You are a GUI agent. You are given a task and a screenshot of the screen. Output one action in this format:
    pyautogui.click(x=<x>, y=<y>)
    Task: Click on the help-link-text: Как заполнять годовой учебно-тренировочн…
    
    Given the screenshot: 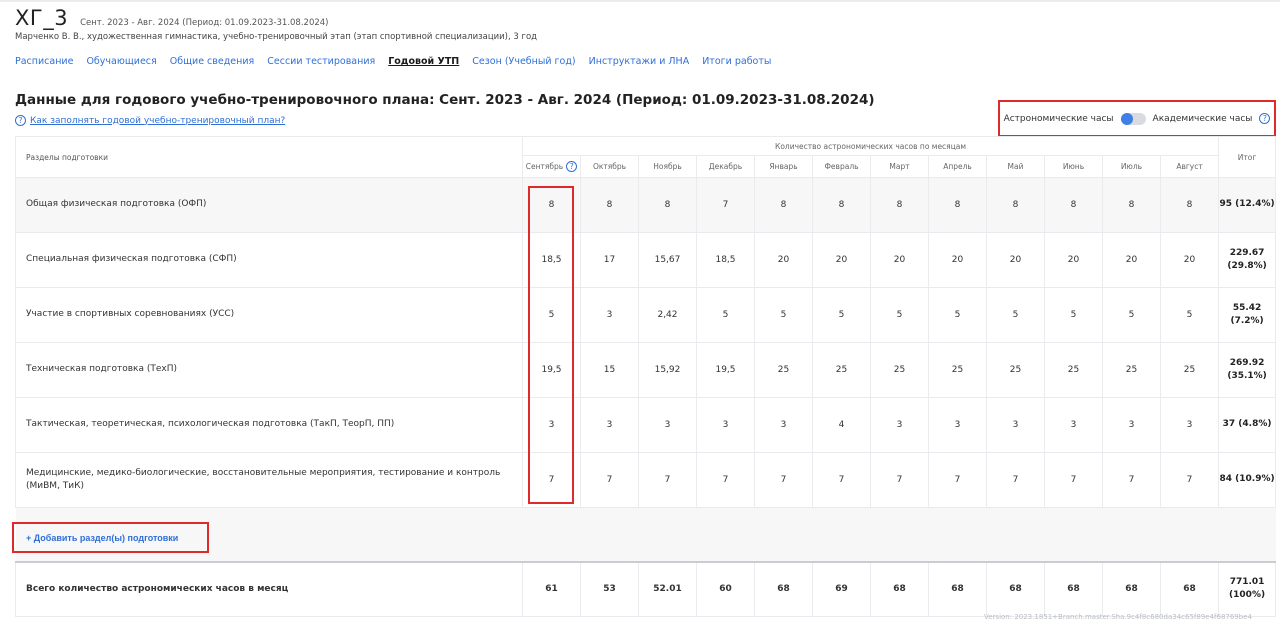 What is the action you would take?
    pyautogui.click(x=157, y=121)
    